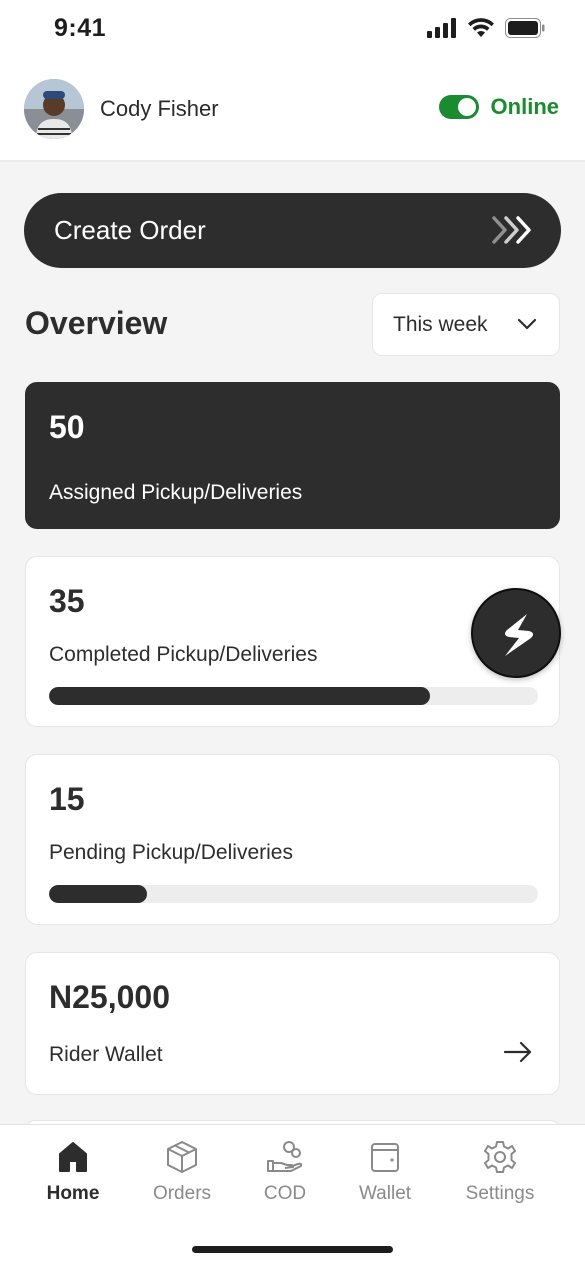 This screenshot has height=1266, width=585. Describe the element at coordinates (159, 108) in the screenshot. I see `user-name: Cody Fisher` at that location.